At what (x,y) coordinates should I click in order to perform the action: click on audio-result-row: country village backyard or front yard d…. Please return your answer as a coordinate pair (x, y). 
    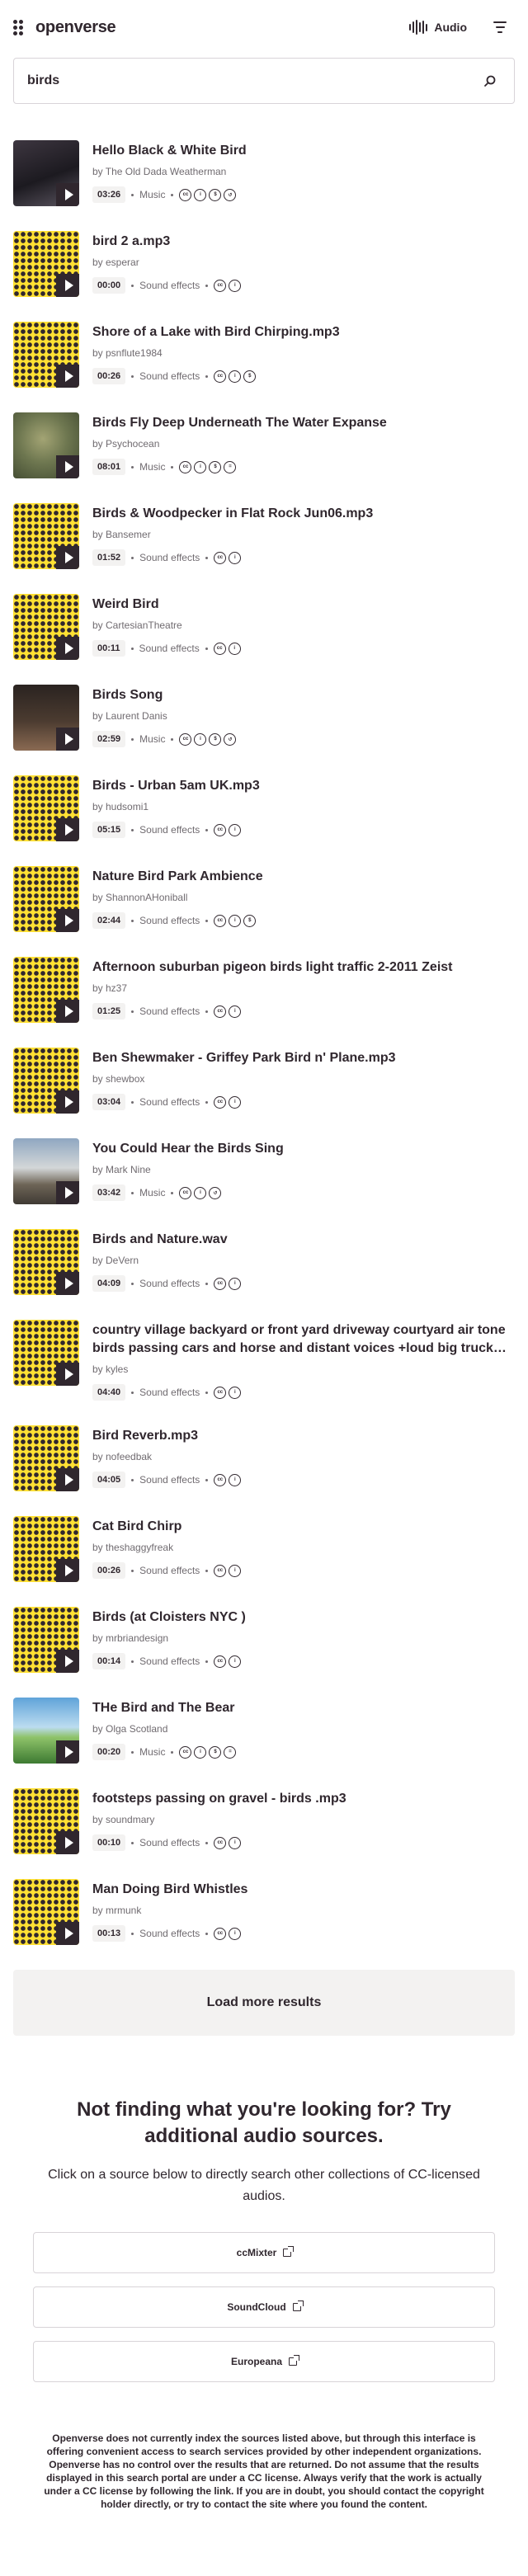
    Looking at the image, I should click on (264, 1361).